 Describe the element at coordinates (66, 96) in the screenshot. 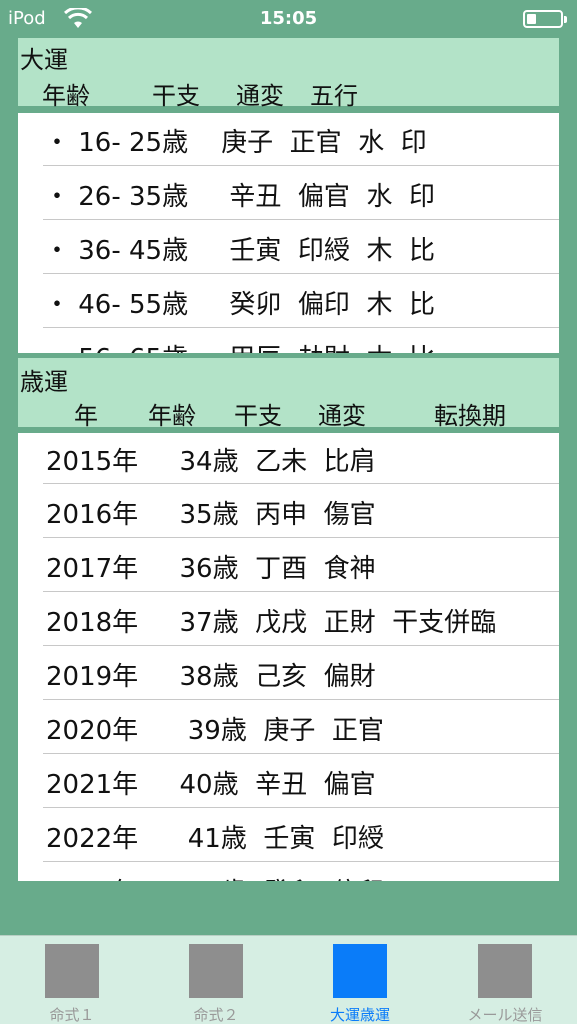

I see `taiun-col-age: 年齢` at that location.